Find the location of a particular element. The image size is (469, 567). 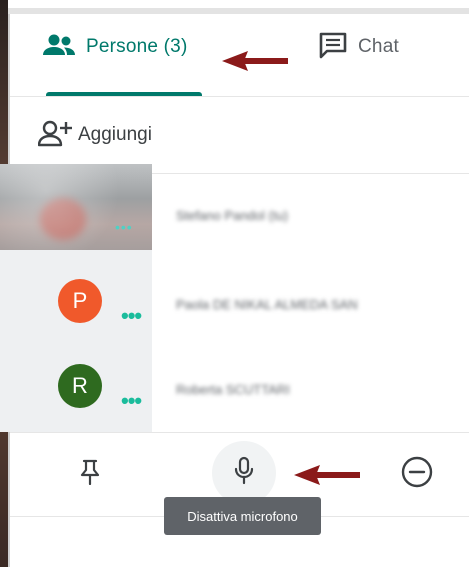

tab-people: Persone (3) is located at coordinates (114, 47).